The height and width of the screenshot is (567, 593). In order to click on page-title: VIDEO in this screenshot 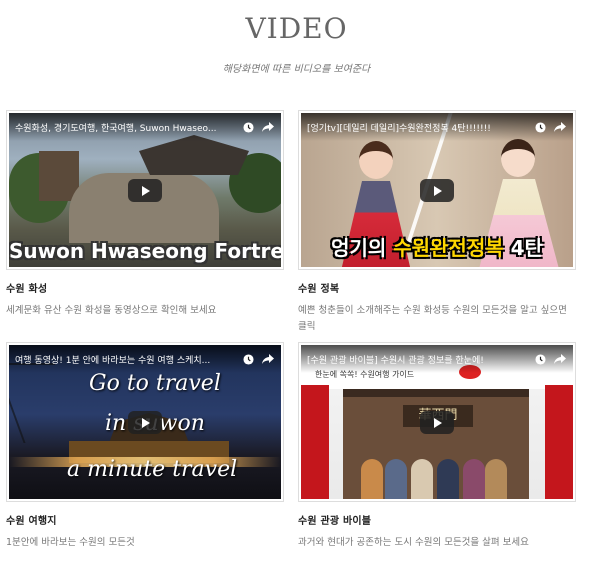, I will do `click(296, 28)`.